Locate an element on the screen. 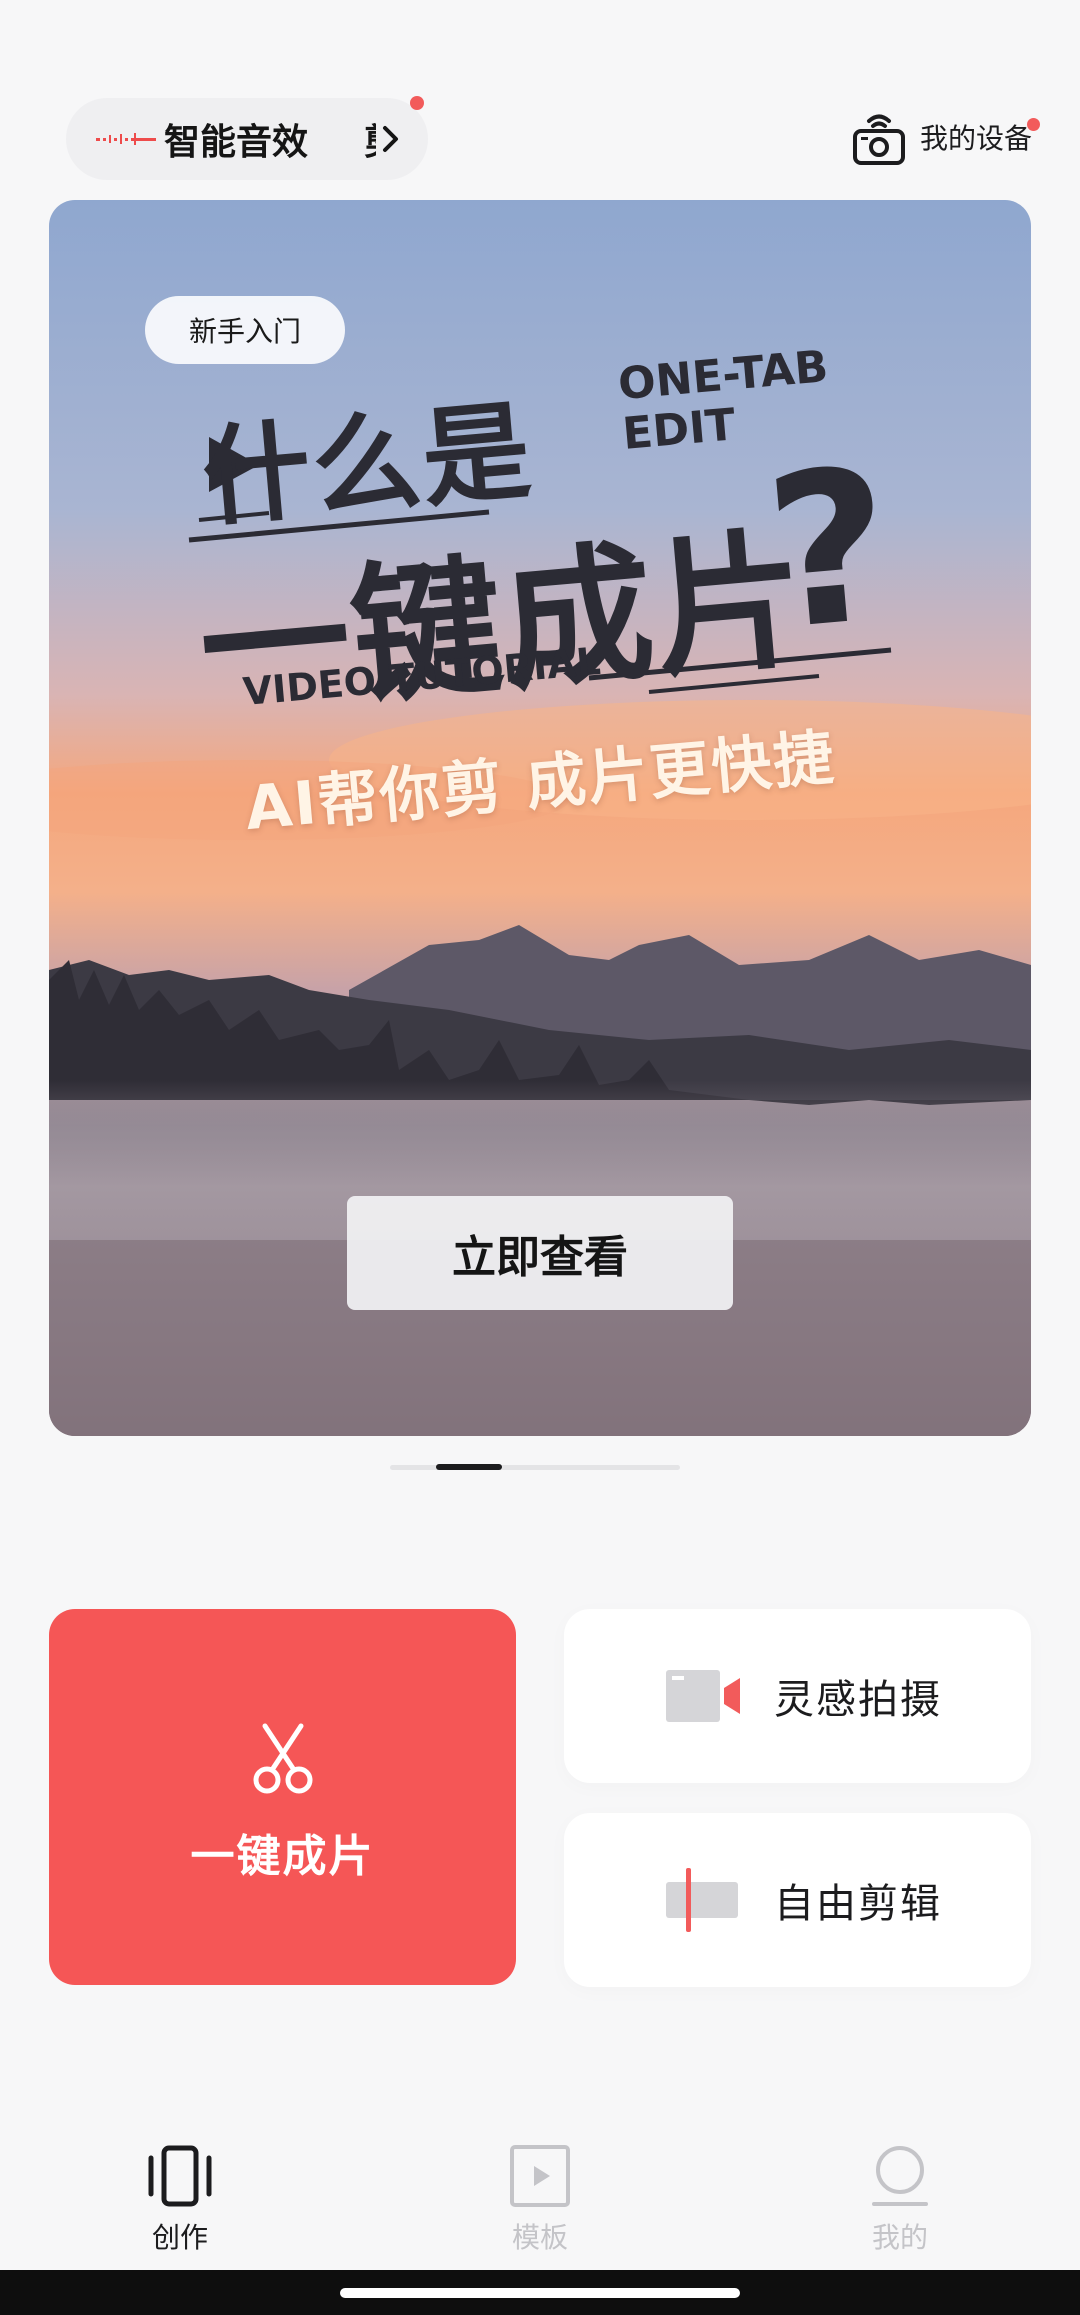 The width and height of the screenshot is (1080, 2315). pager-active-indicator is located at coordinates (469, 1467).